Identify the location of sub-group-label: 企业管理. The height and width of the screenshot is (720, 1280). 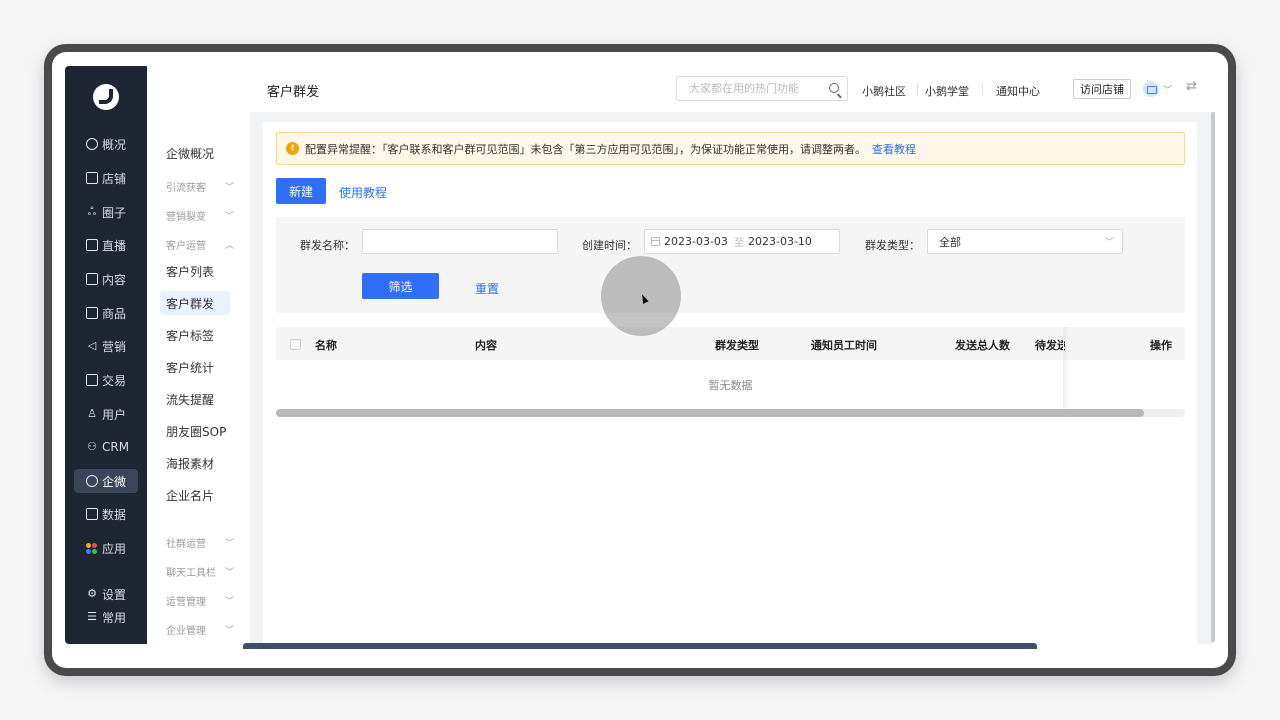
(186, 631).